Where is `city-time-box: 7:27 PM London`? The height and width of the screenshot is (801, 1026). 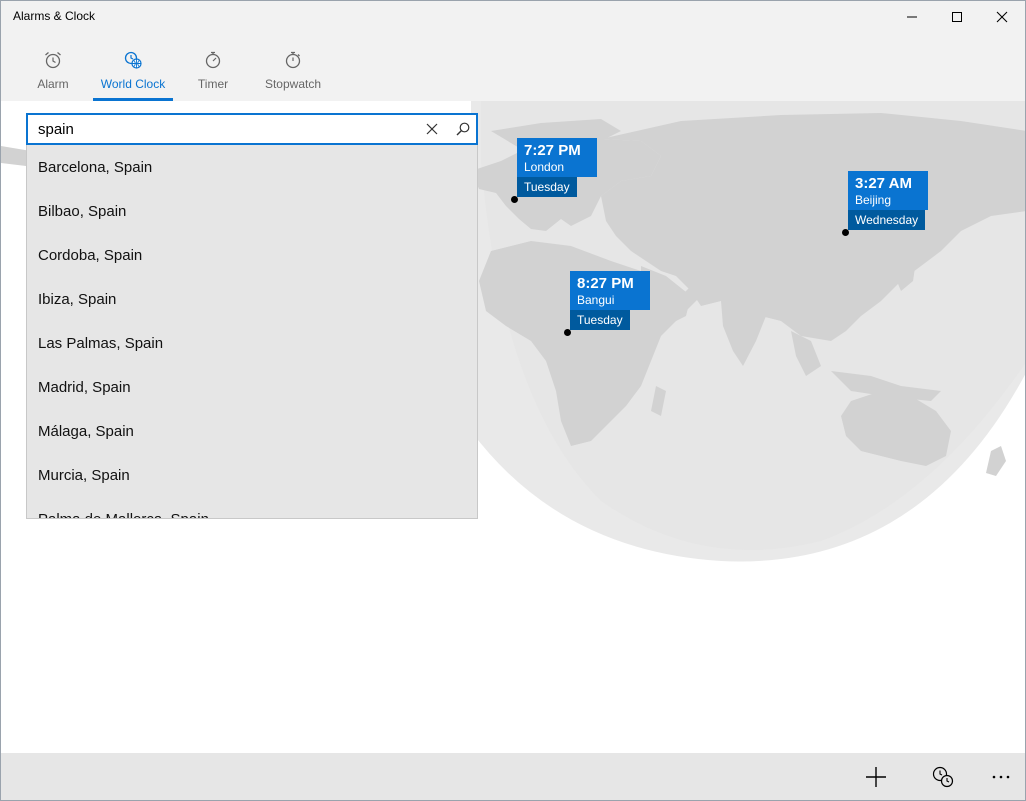 city-time-box: 7:27 PM London is located at coordinates (557, 157).